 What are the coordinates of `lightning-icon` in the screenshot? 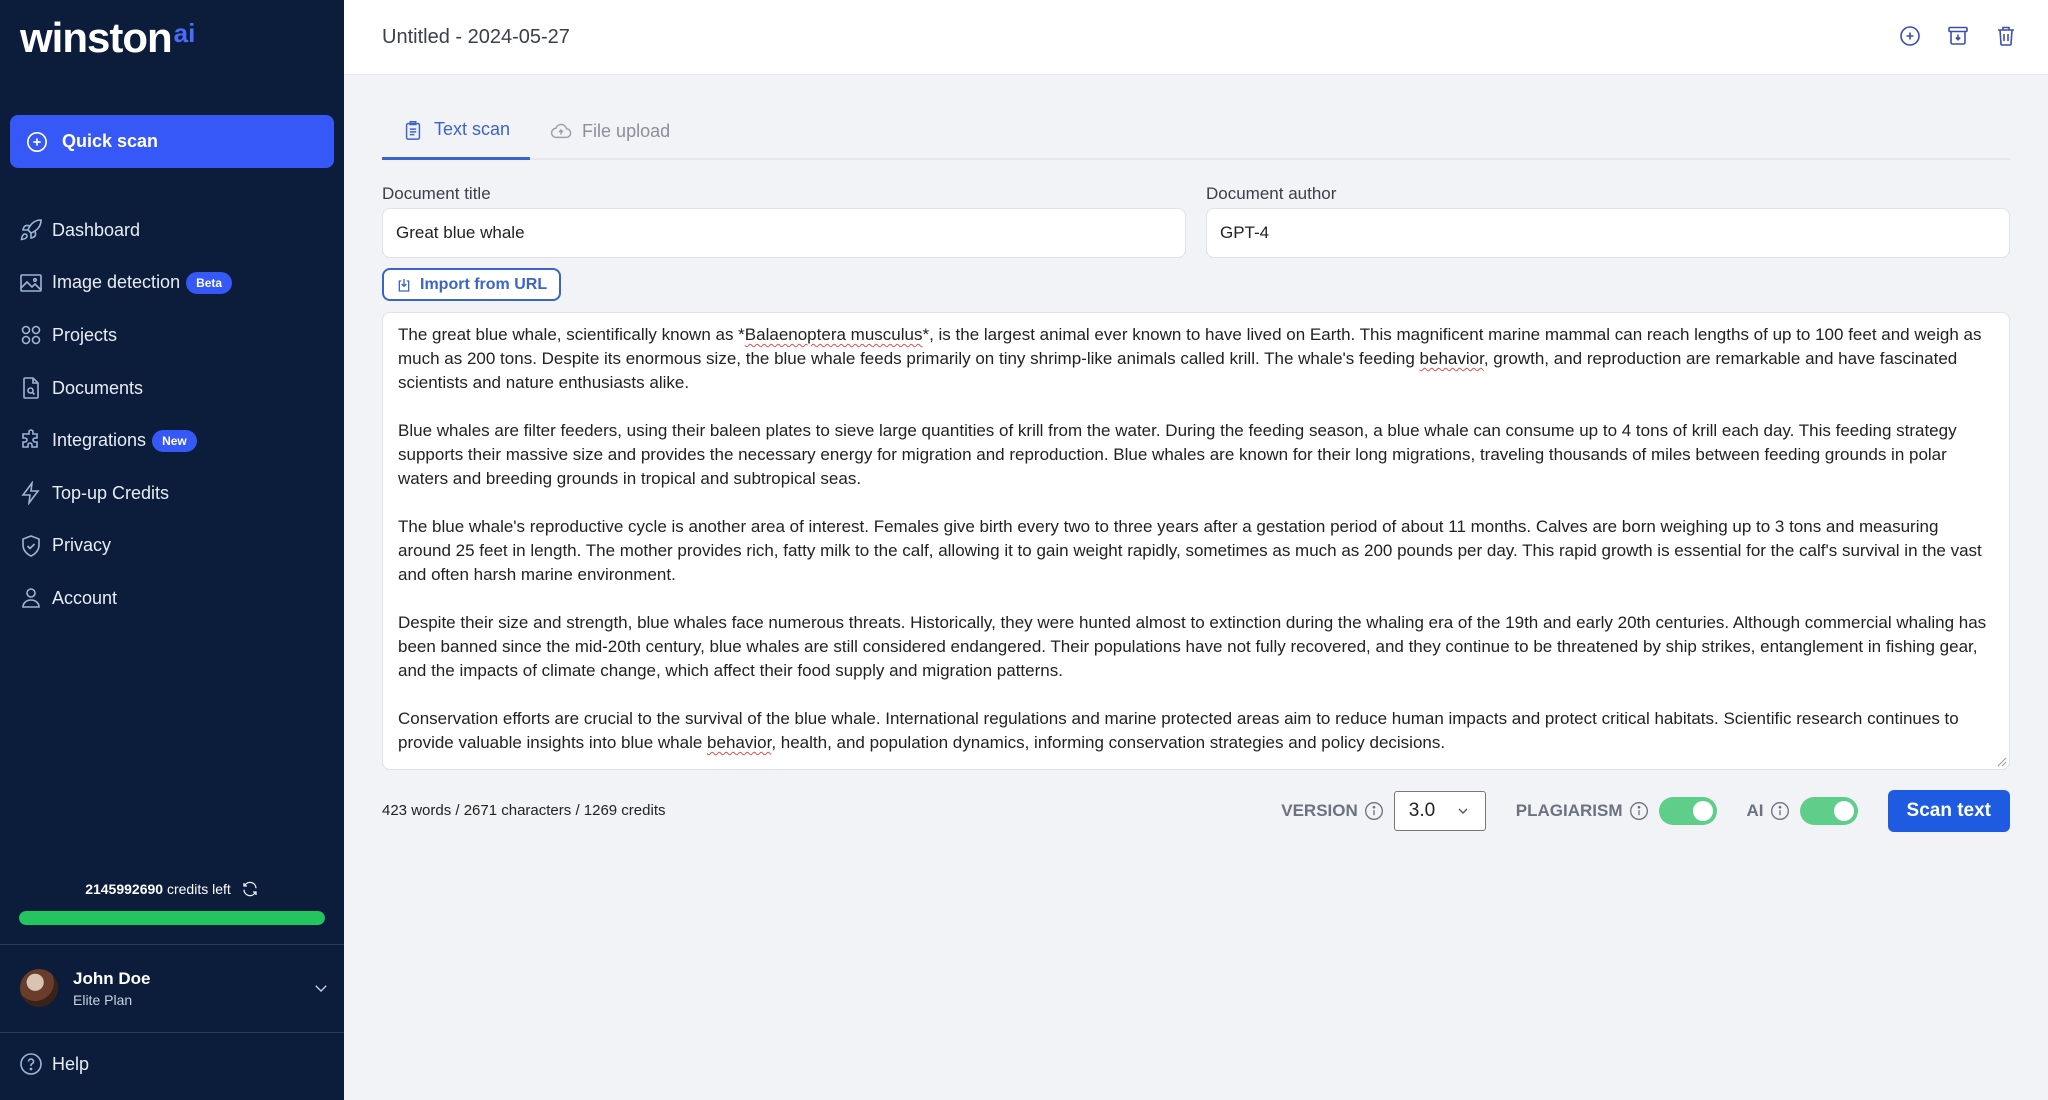 It's located at (30, 493).